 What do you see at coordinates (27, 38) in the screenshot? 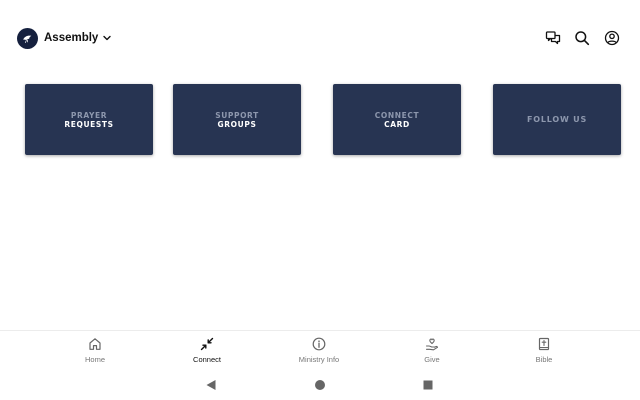
I see `bird-logo-icon` at bounding box center [27, 38].